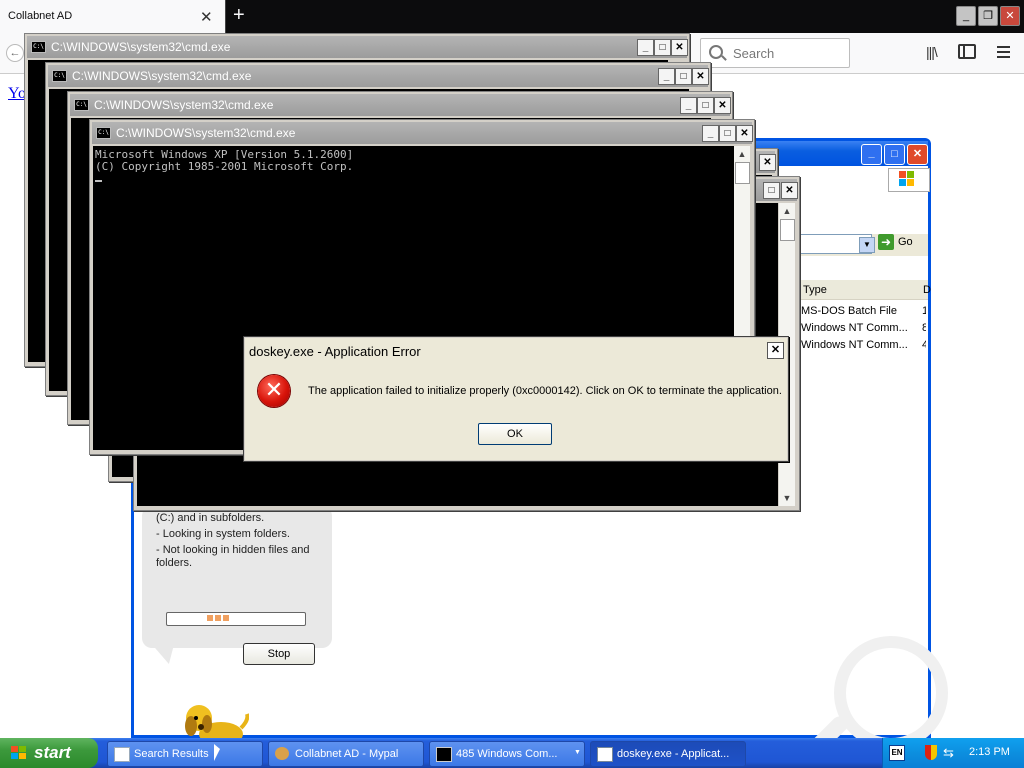  What do you see at coordinates (98, 181) in the screenshot?
I see `text-cursor` at bounding box center [98, 181].